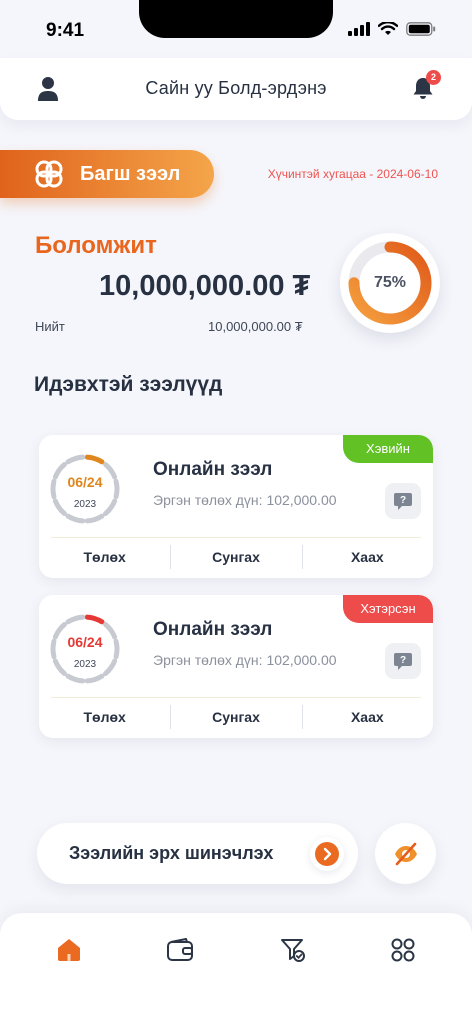  Describe the element at coordinates (236, 19) in the screenshot. I see `device-notch` at that location.